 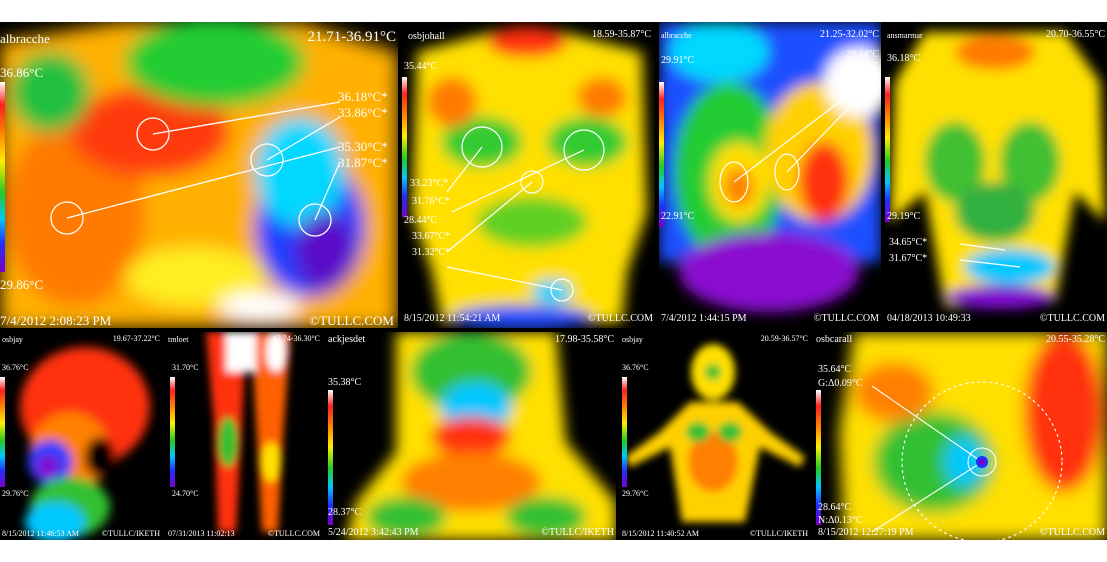 What do you see at coordinates (363, 112) in the screenshot?
I see `marker-label: 33.86°C*` at bounding box center [363, 112].